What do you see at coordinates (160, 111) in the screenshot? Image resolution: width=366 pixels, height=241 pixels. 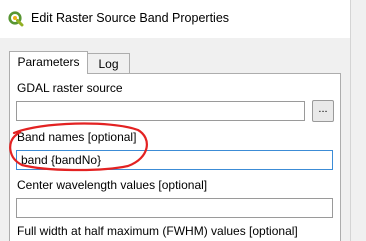 I see `gdal-source-input` at bounding box center [160, 111].